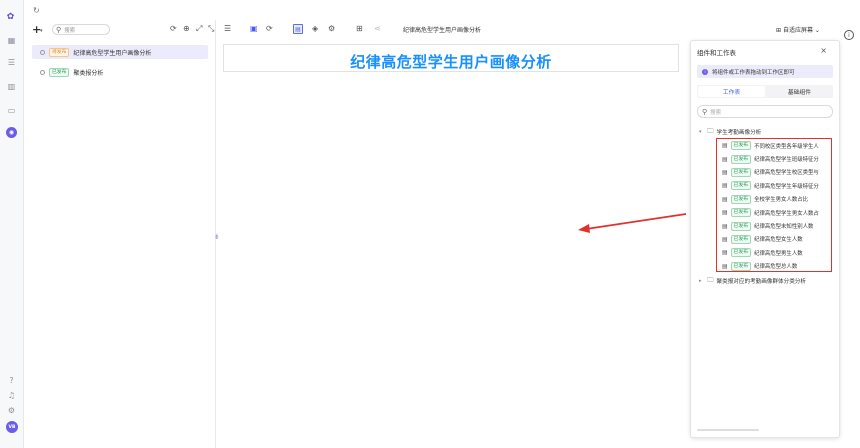 The height and width of the screenshot is (448, 860). What do you see at coordinates (112, 53) in the screenshot?
I see `list-item-label: 纪律高危型学生用户画像分析` at bounding box center [112, 53].